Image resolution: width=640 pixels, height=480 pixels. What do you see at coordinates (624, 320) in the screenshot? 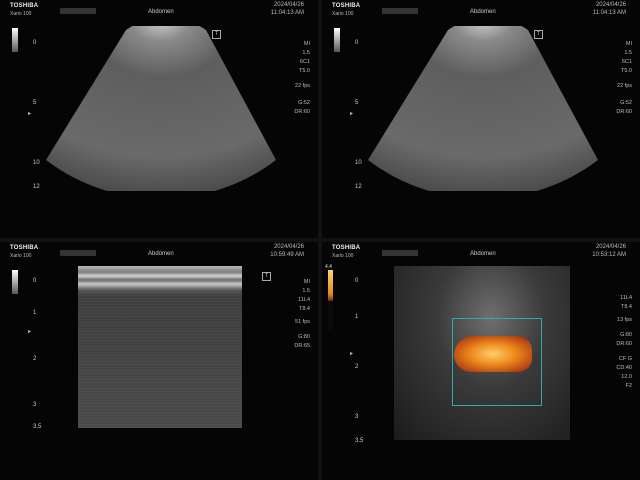
I see `param: 13 fps` at bounding box center [624, 320].